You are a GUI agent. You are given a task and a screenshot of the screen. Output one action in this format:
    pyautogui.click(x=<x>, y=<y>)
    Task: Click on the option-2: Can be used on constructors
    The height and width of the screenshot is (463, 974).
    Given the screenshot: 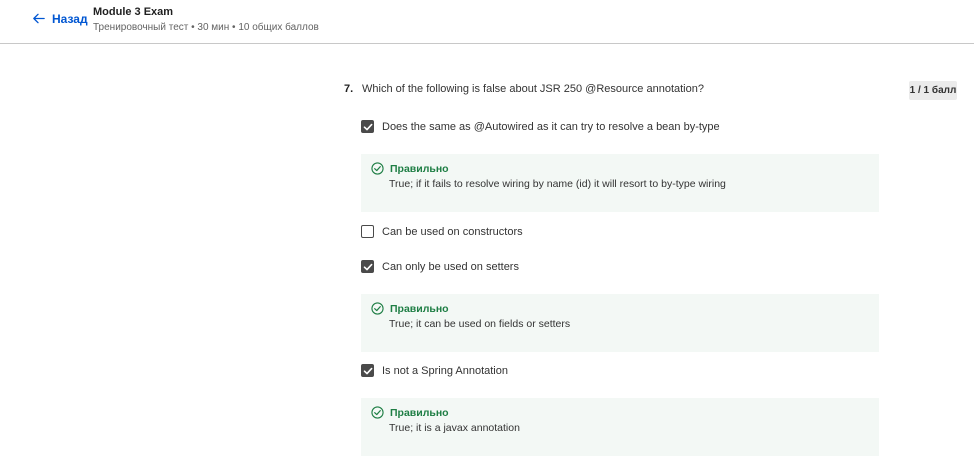 What is the action you would take?
    pyautogui.click(x=442, y=231)
    